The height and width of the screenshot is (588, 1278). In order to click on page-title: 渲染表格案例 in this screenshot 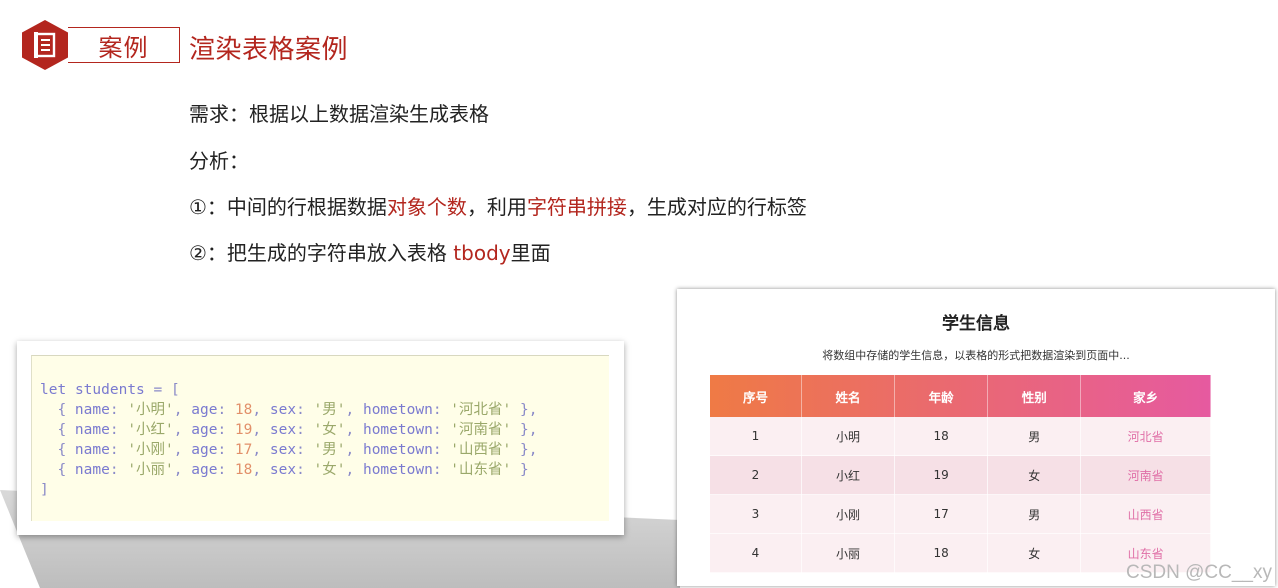, I will do `click(269, 50)`.